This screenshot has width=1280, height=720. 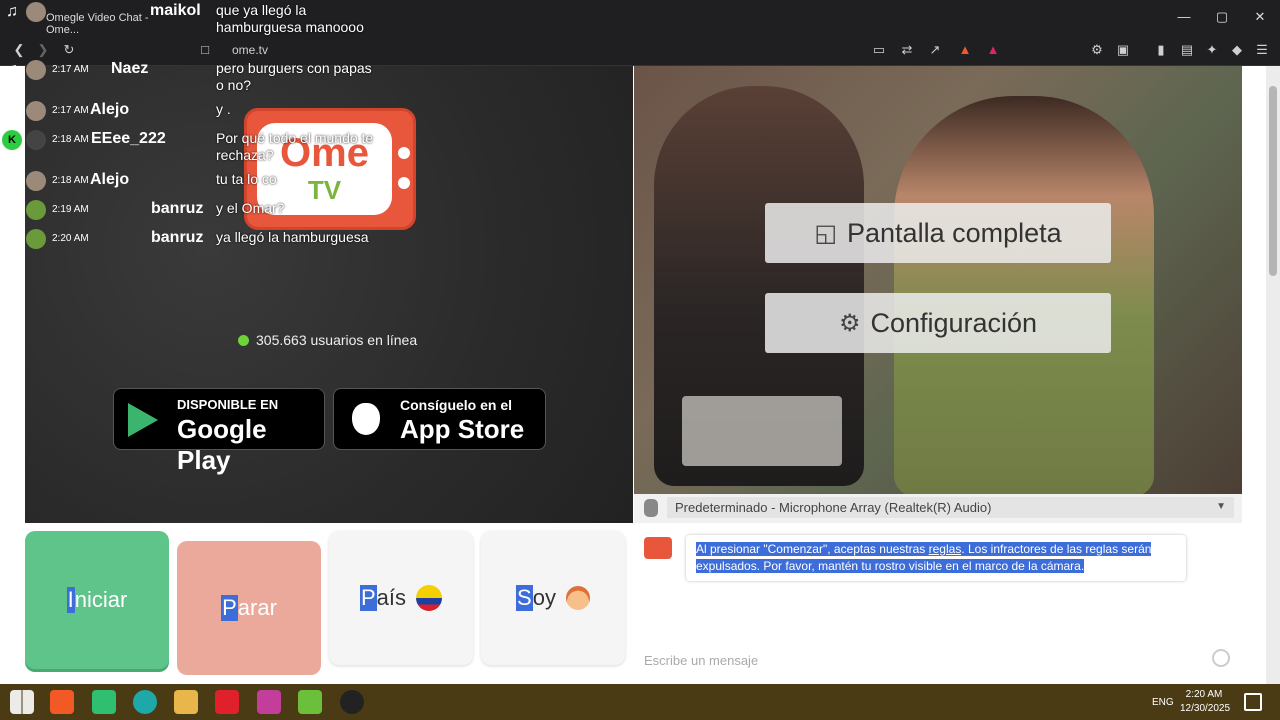 I want to click on google-play-button: DISPONIBLE EN Google Play, so click(x=219, y=431).